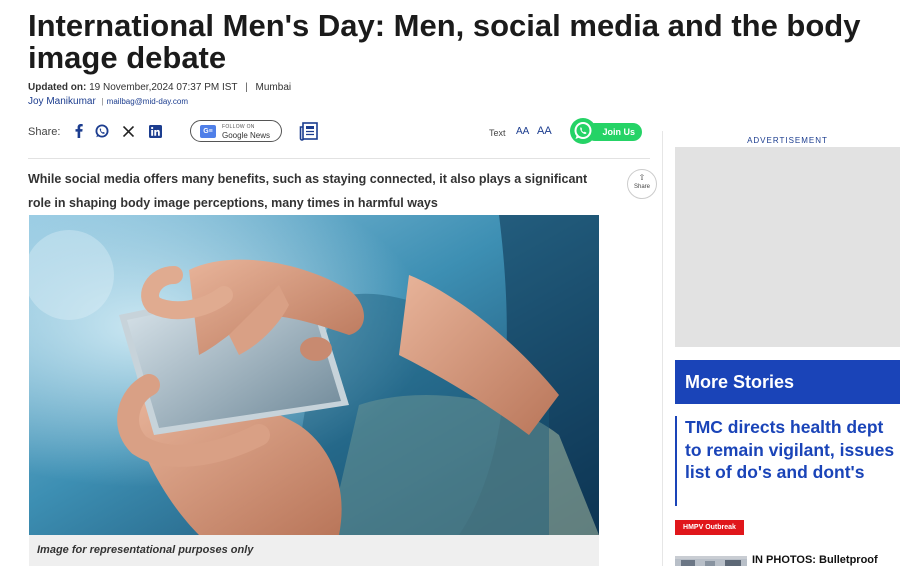  I want to click on x-icon, so click(128, 131).